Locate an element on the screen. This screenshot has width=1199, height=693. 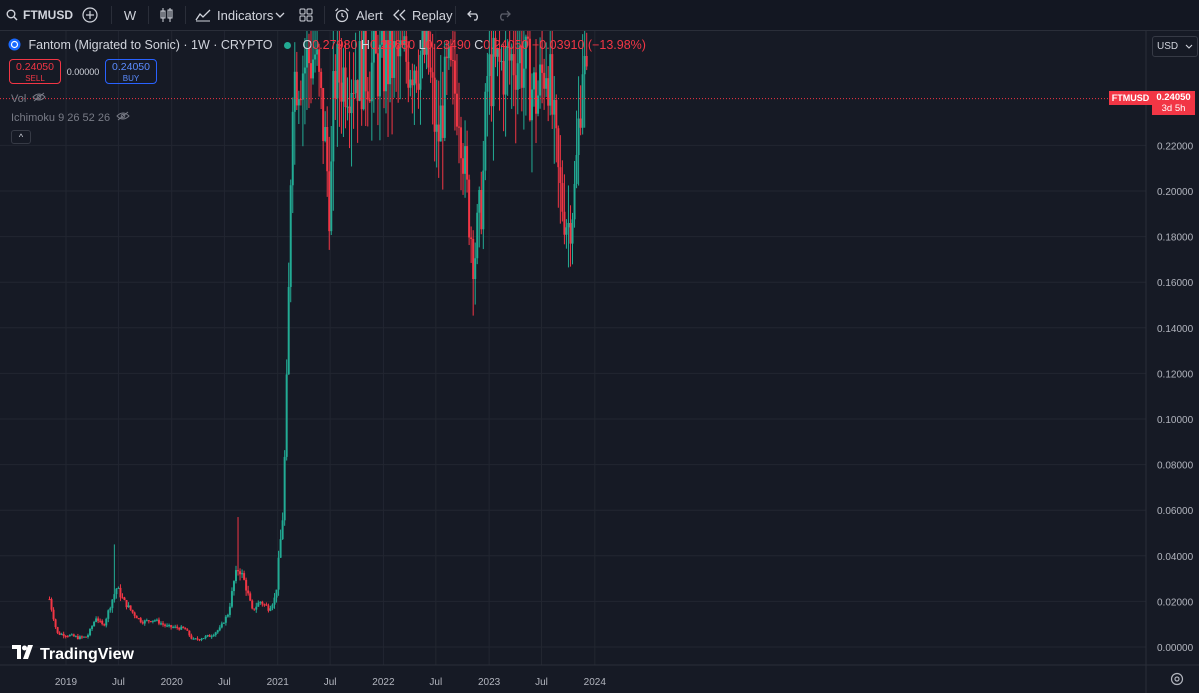
indicators-button: Indicators is located at coordinates (231, 15).